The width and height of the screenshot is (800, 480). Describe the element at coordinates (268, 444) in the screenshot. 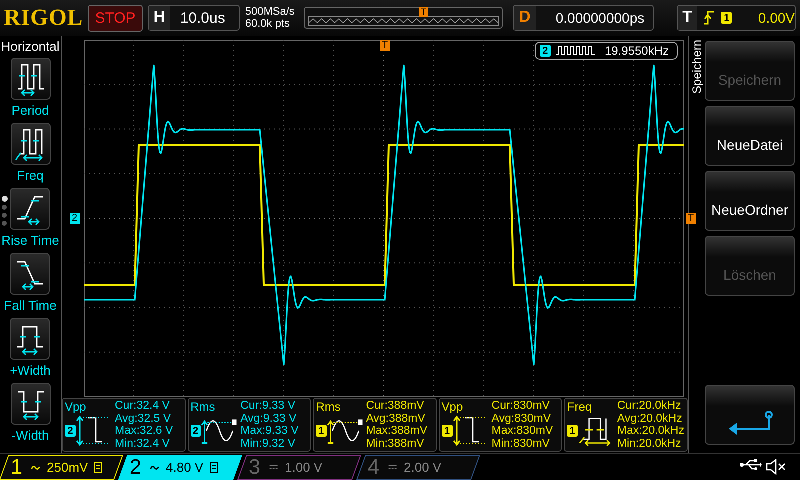

I see `measurement-value: Min:9.32 V` at that location.